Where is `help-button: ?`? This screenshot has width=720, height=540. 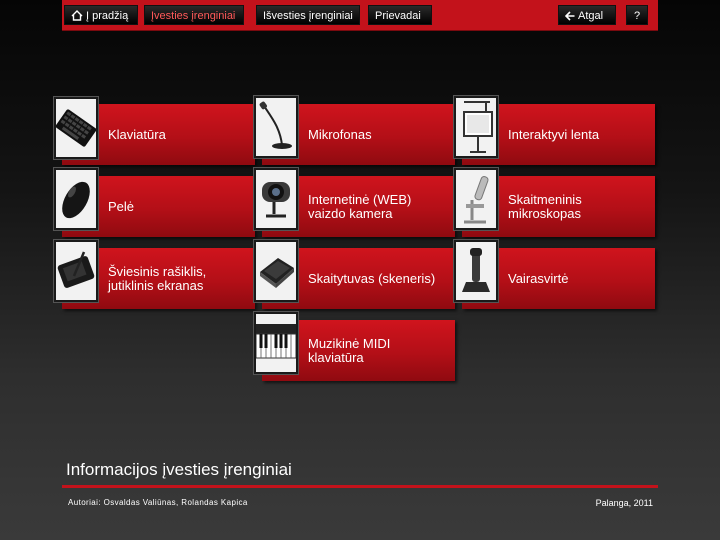 help-button: ? is located at coordinates (637, 15).